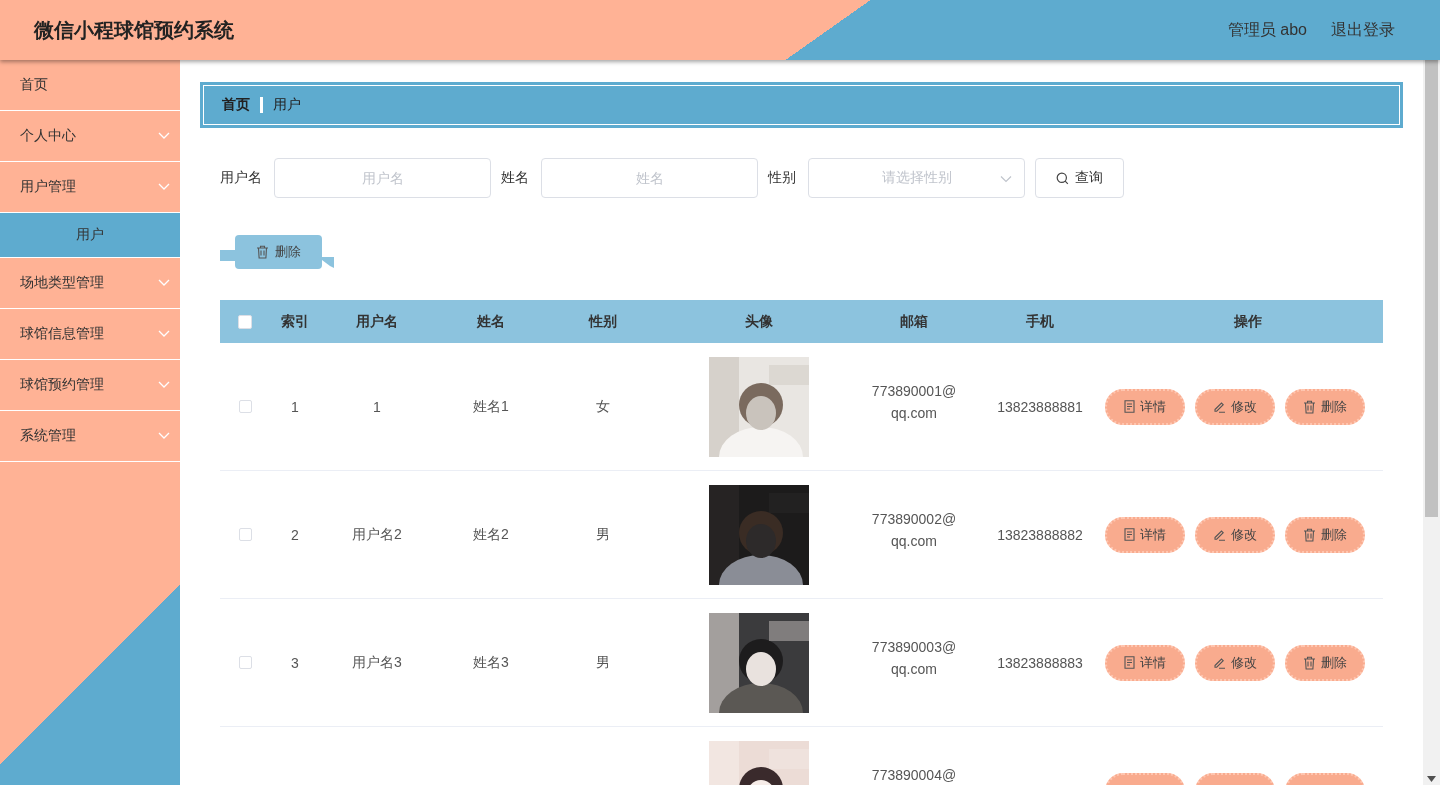  Describe the element at coordinates (649, 178) in the screenshot. I see `input-field: 姓名` at that location.